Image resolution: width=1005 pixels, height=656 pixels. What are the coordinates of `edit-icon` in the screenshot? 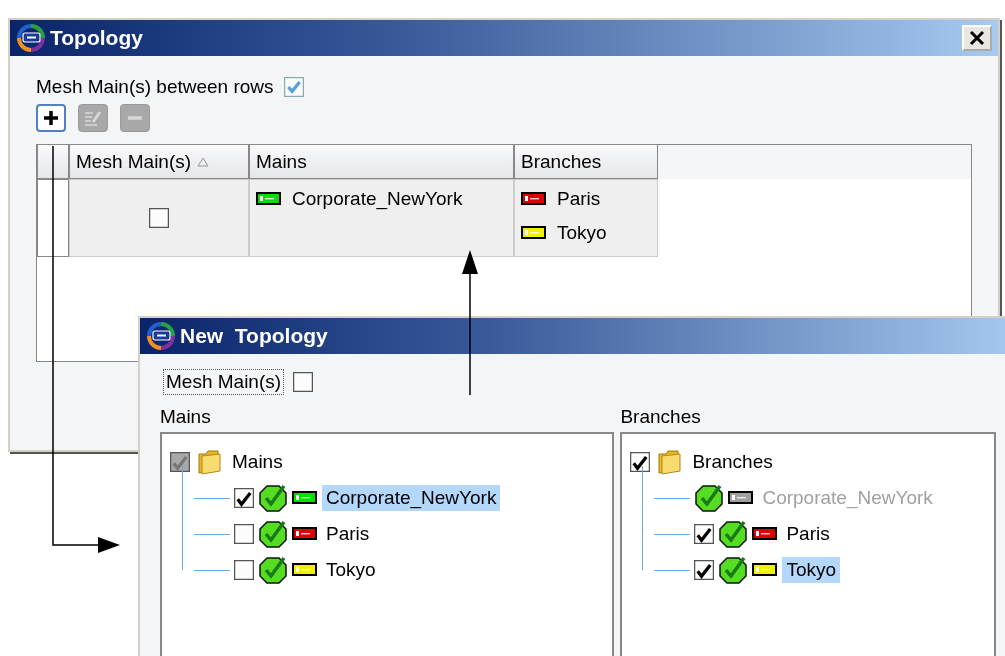 It's located at (93, 118).